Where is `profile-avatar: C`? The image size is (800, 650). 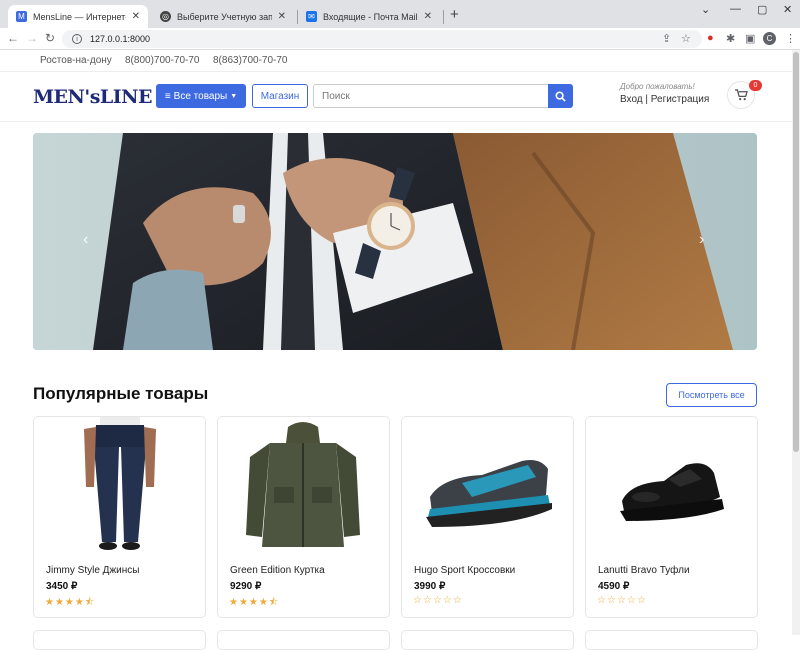 profile-avatar: C is located at coordinates (769, 38).